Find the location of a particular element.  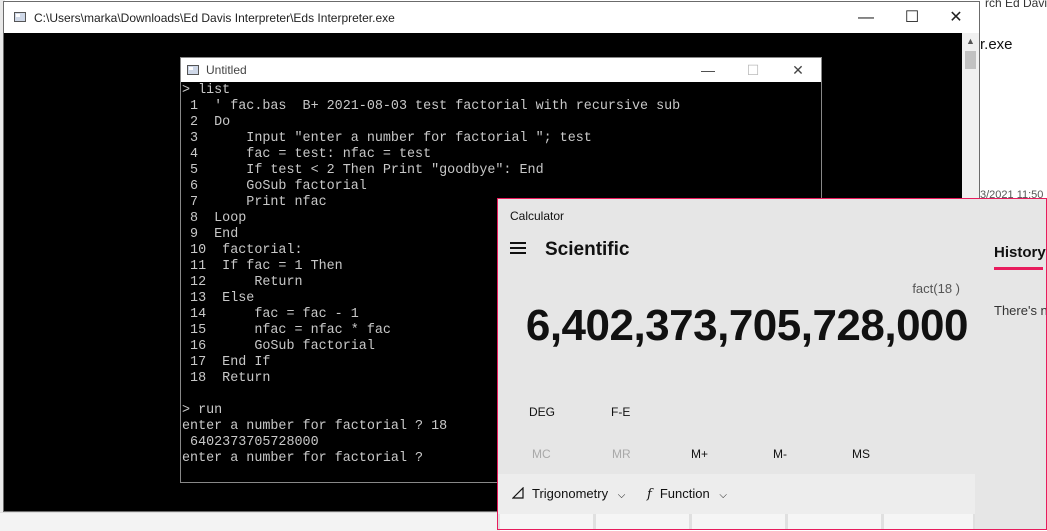

function-dropdown: f Function ⌵ is located at coordinates (687, 494).